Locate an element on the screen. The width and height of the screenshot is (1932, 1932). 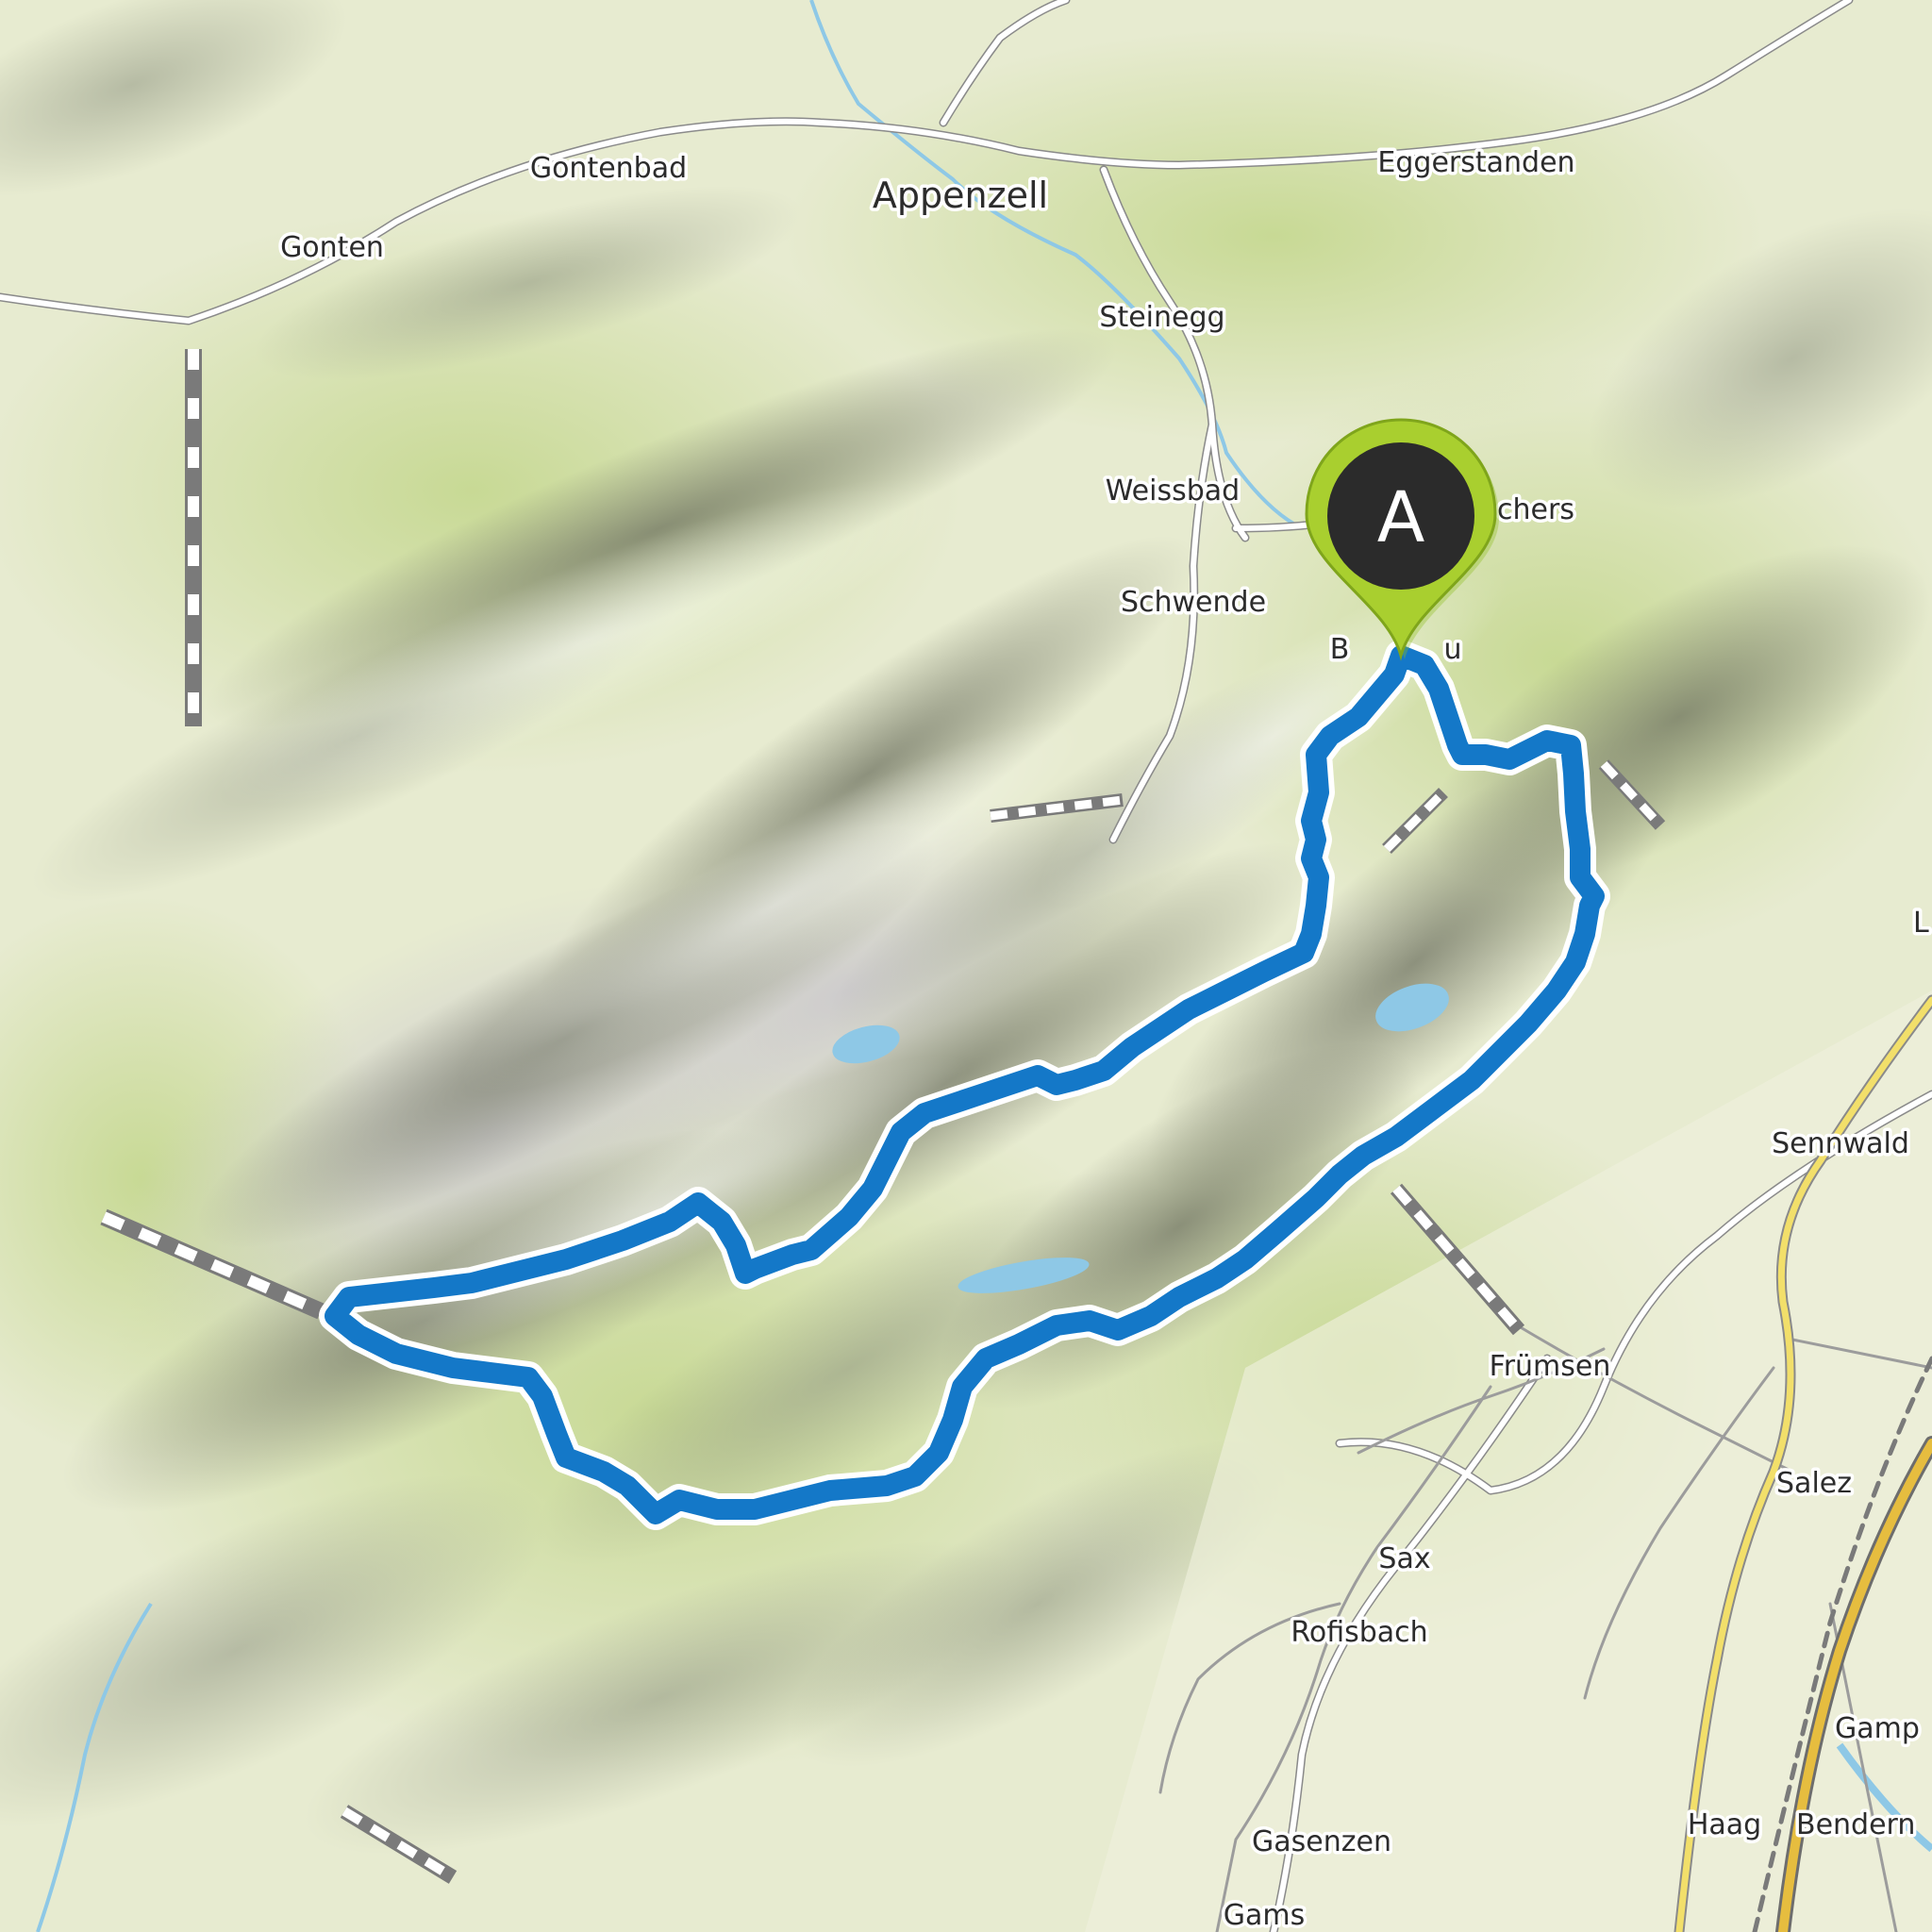
place-label-gonten: Gonten is located at coordinates (332, 247).